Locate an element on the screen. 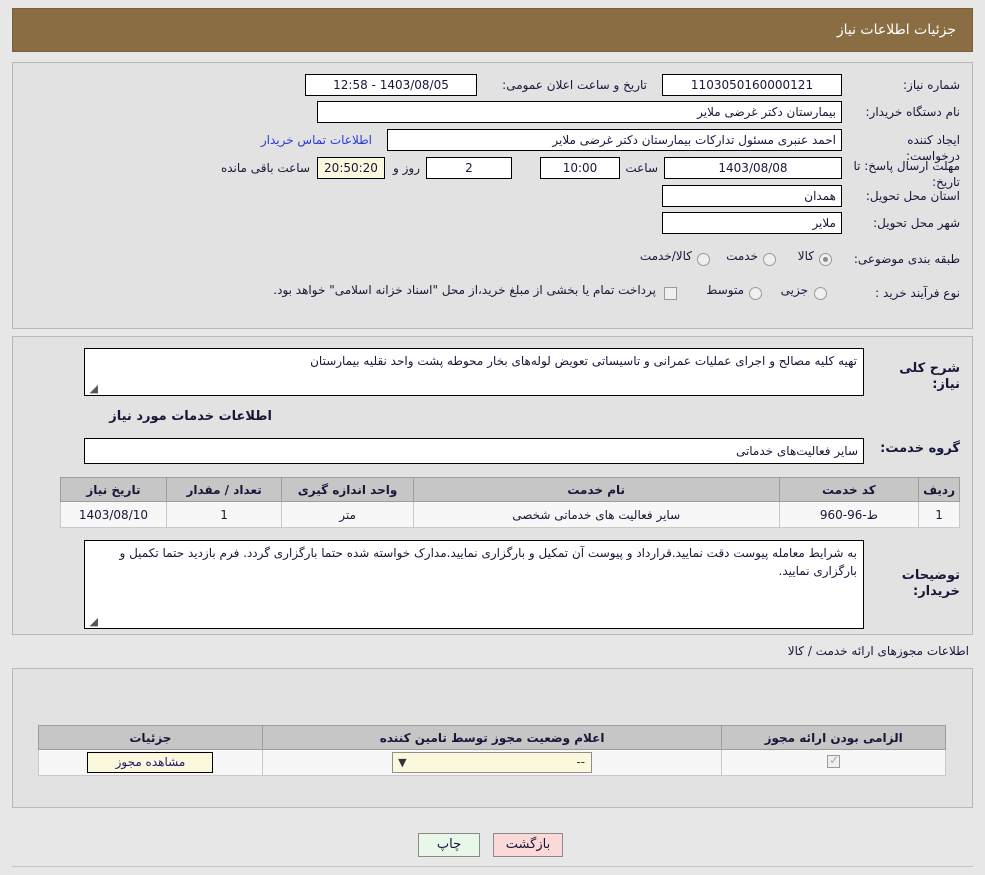 The image size is (985, 875). cell-permit-status: ▼ -- is located at coordinates (492, 762).